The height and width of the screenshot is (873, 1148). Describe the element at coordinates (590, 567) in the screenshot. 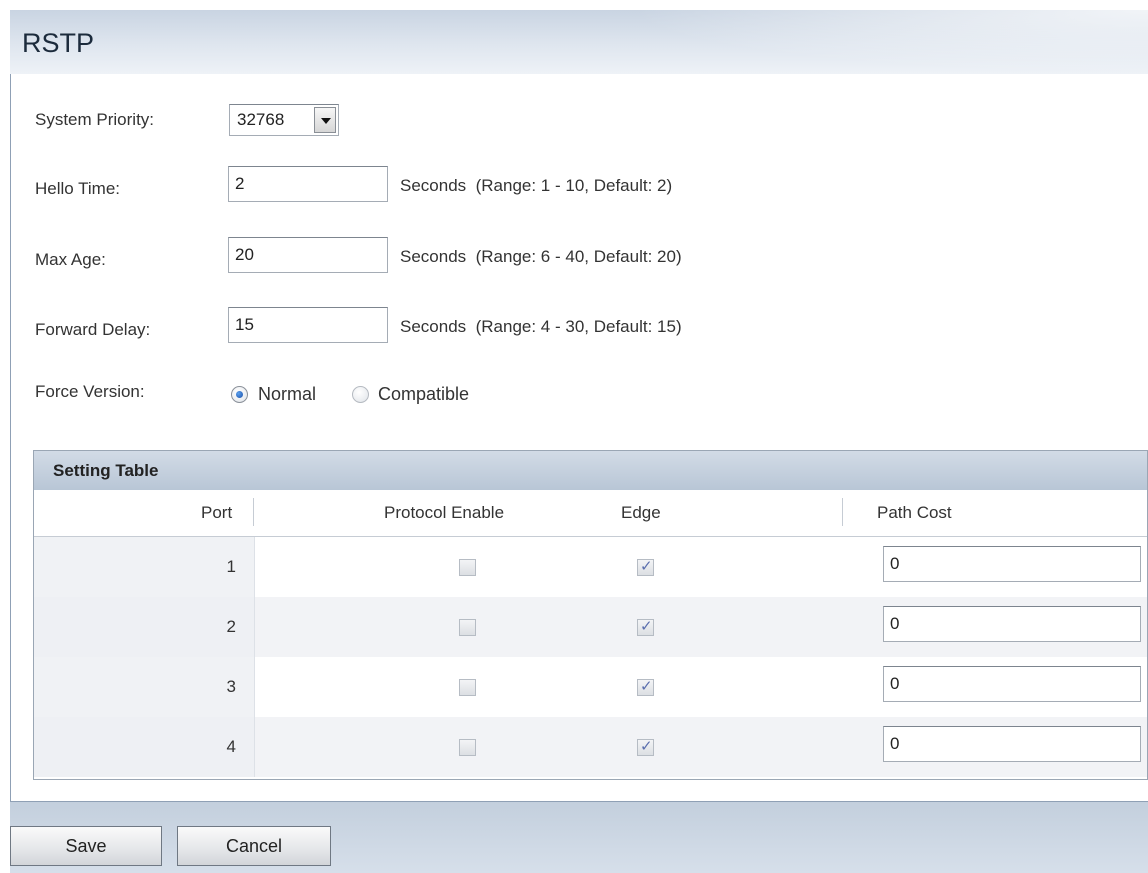

I see `table-row: 1` at that location.